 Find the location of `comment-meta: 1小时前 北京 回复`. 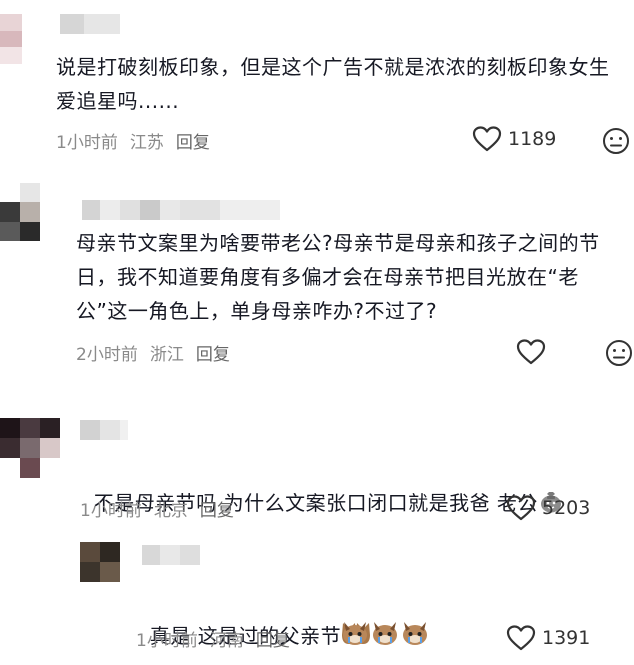

comment-meta: 1小时前 北京 回复 is located at coordinates (157, 508).